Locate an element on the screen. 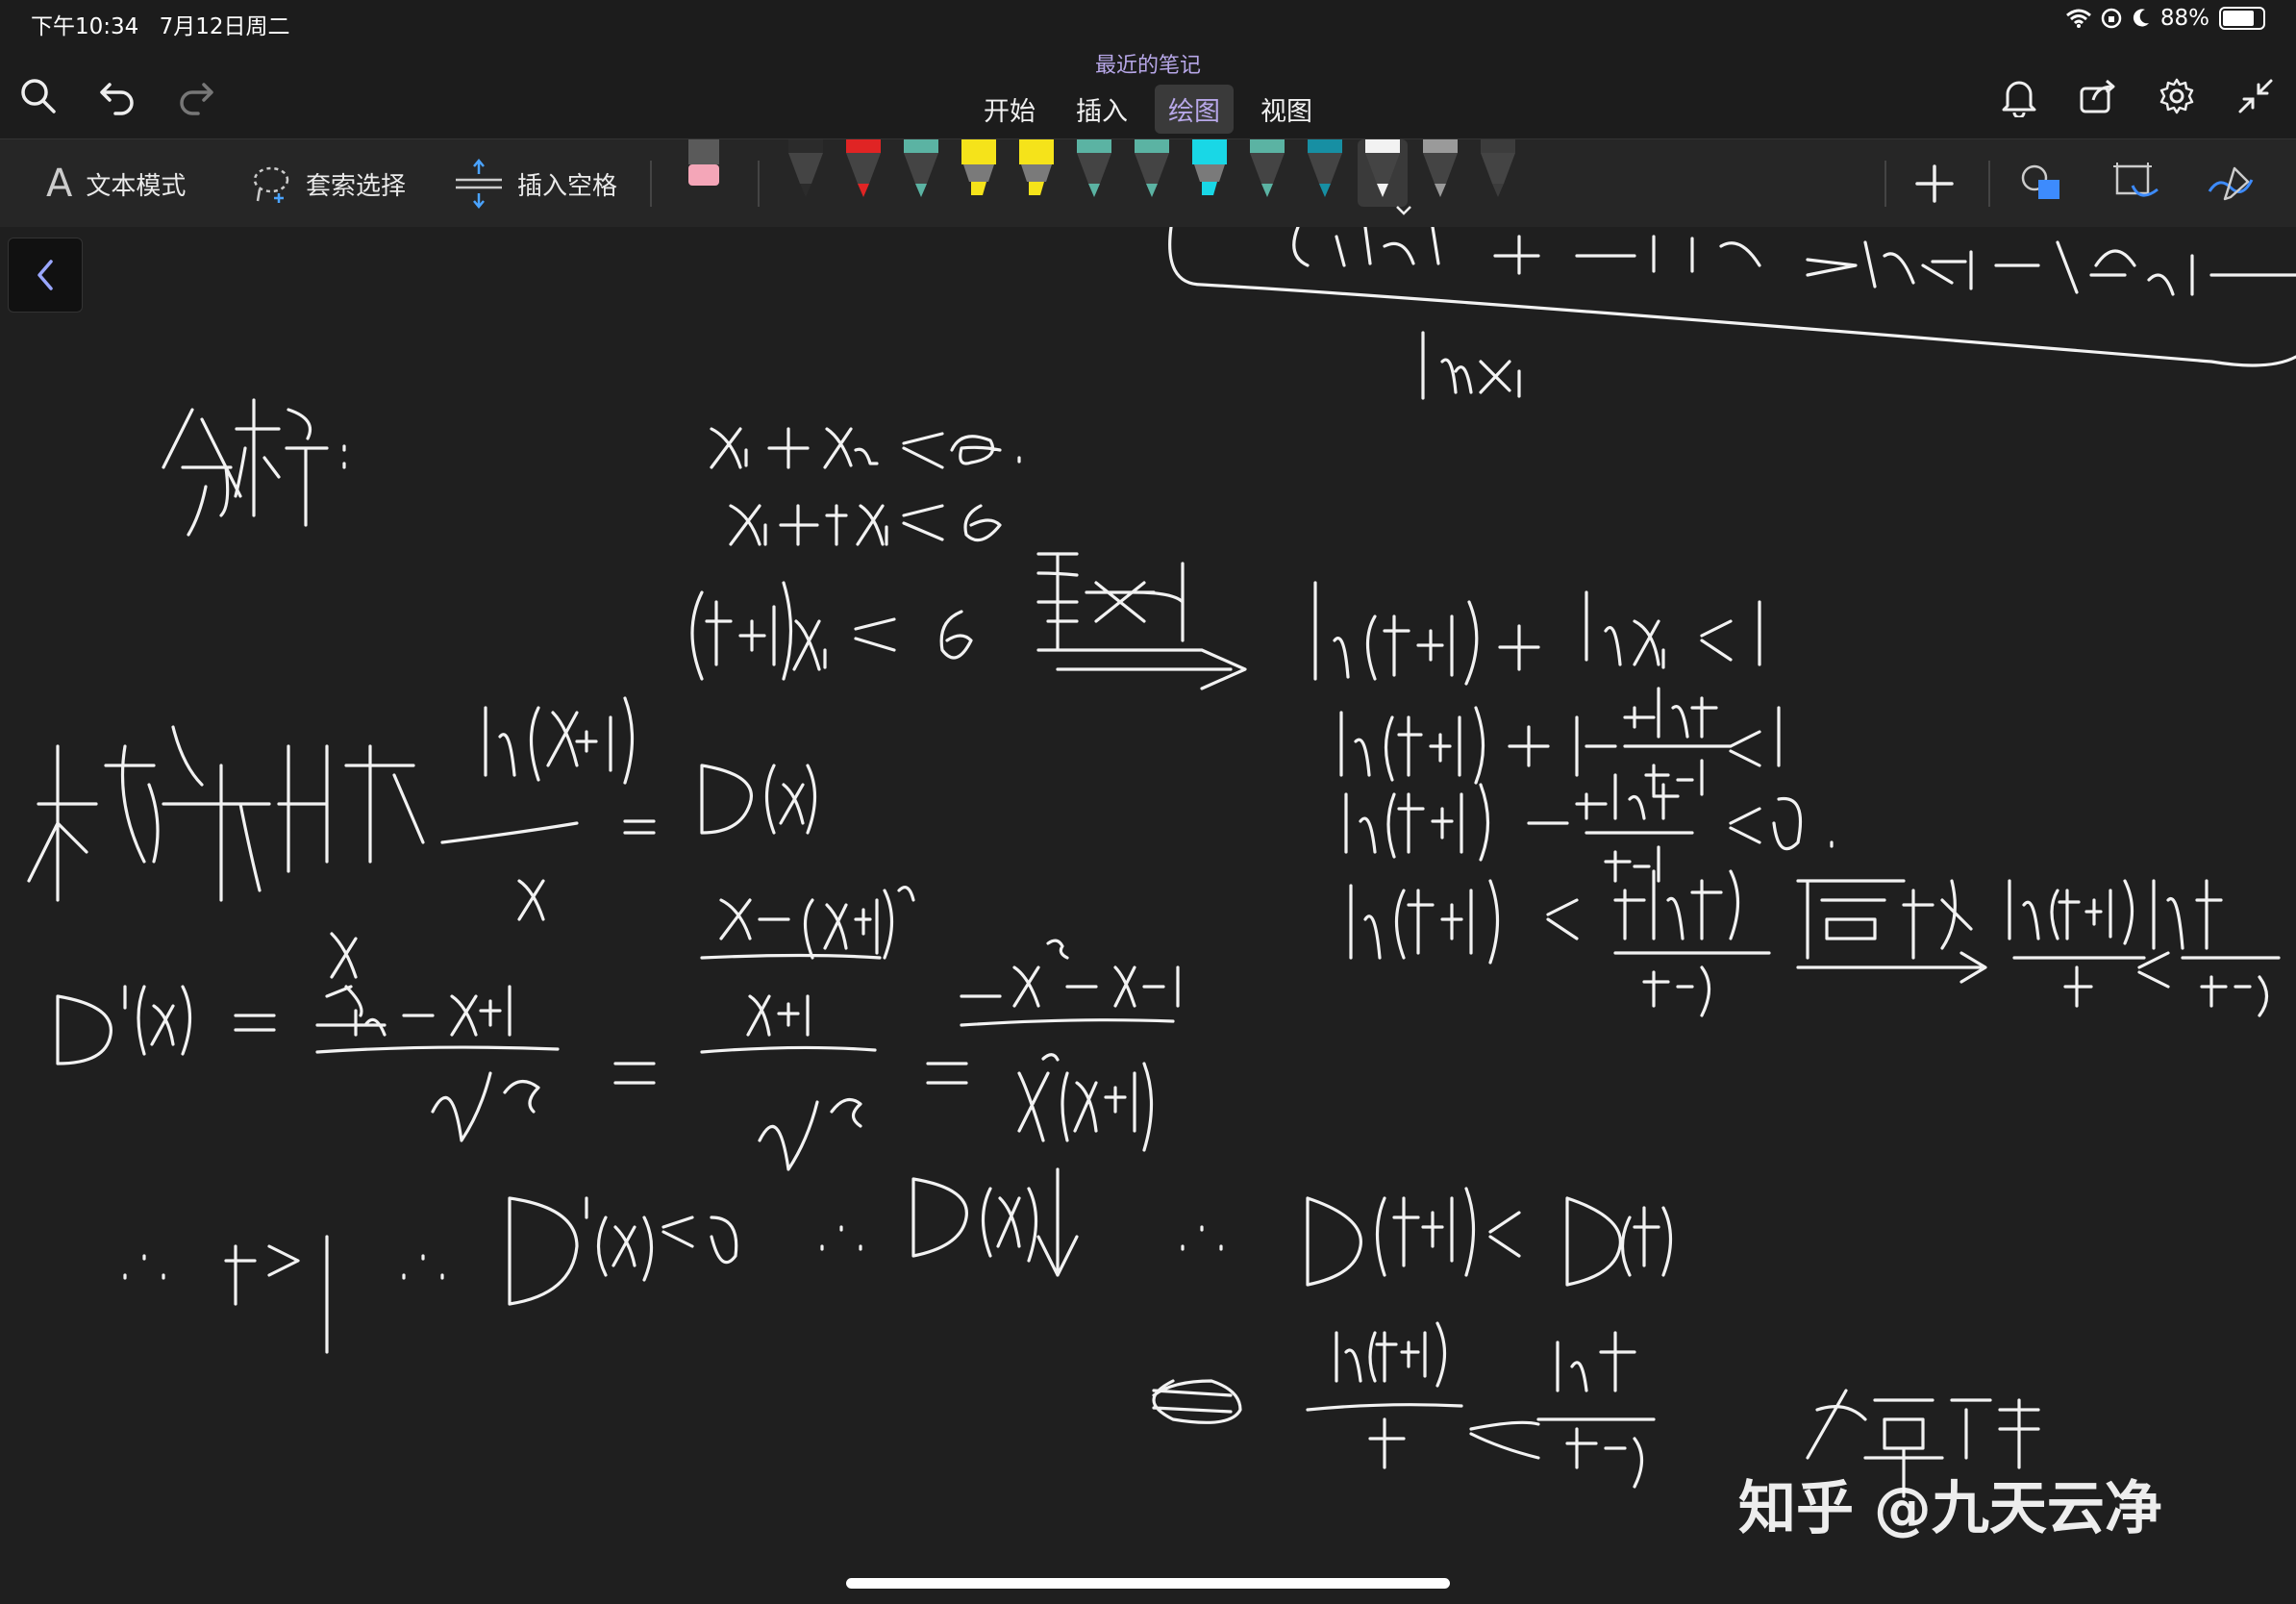 This screenshot has width=2296, height=1604. chevron-down-icon is located at coordinates (1403, 210).